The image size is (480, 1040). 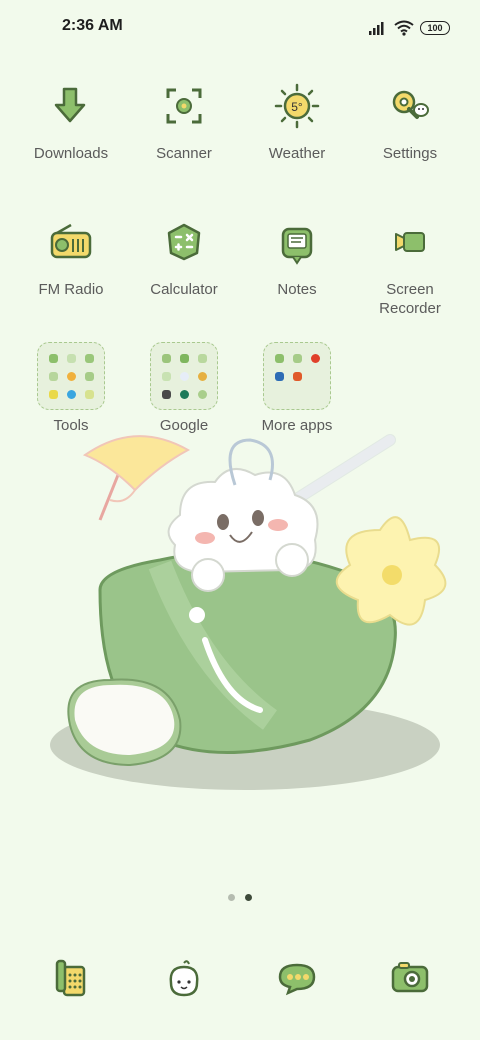 I want to click on weather-temp: 5°, so click(x=297, y=107).